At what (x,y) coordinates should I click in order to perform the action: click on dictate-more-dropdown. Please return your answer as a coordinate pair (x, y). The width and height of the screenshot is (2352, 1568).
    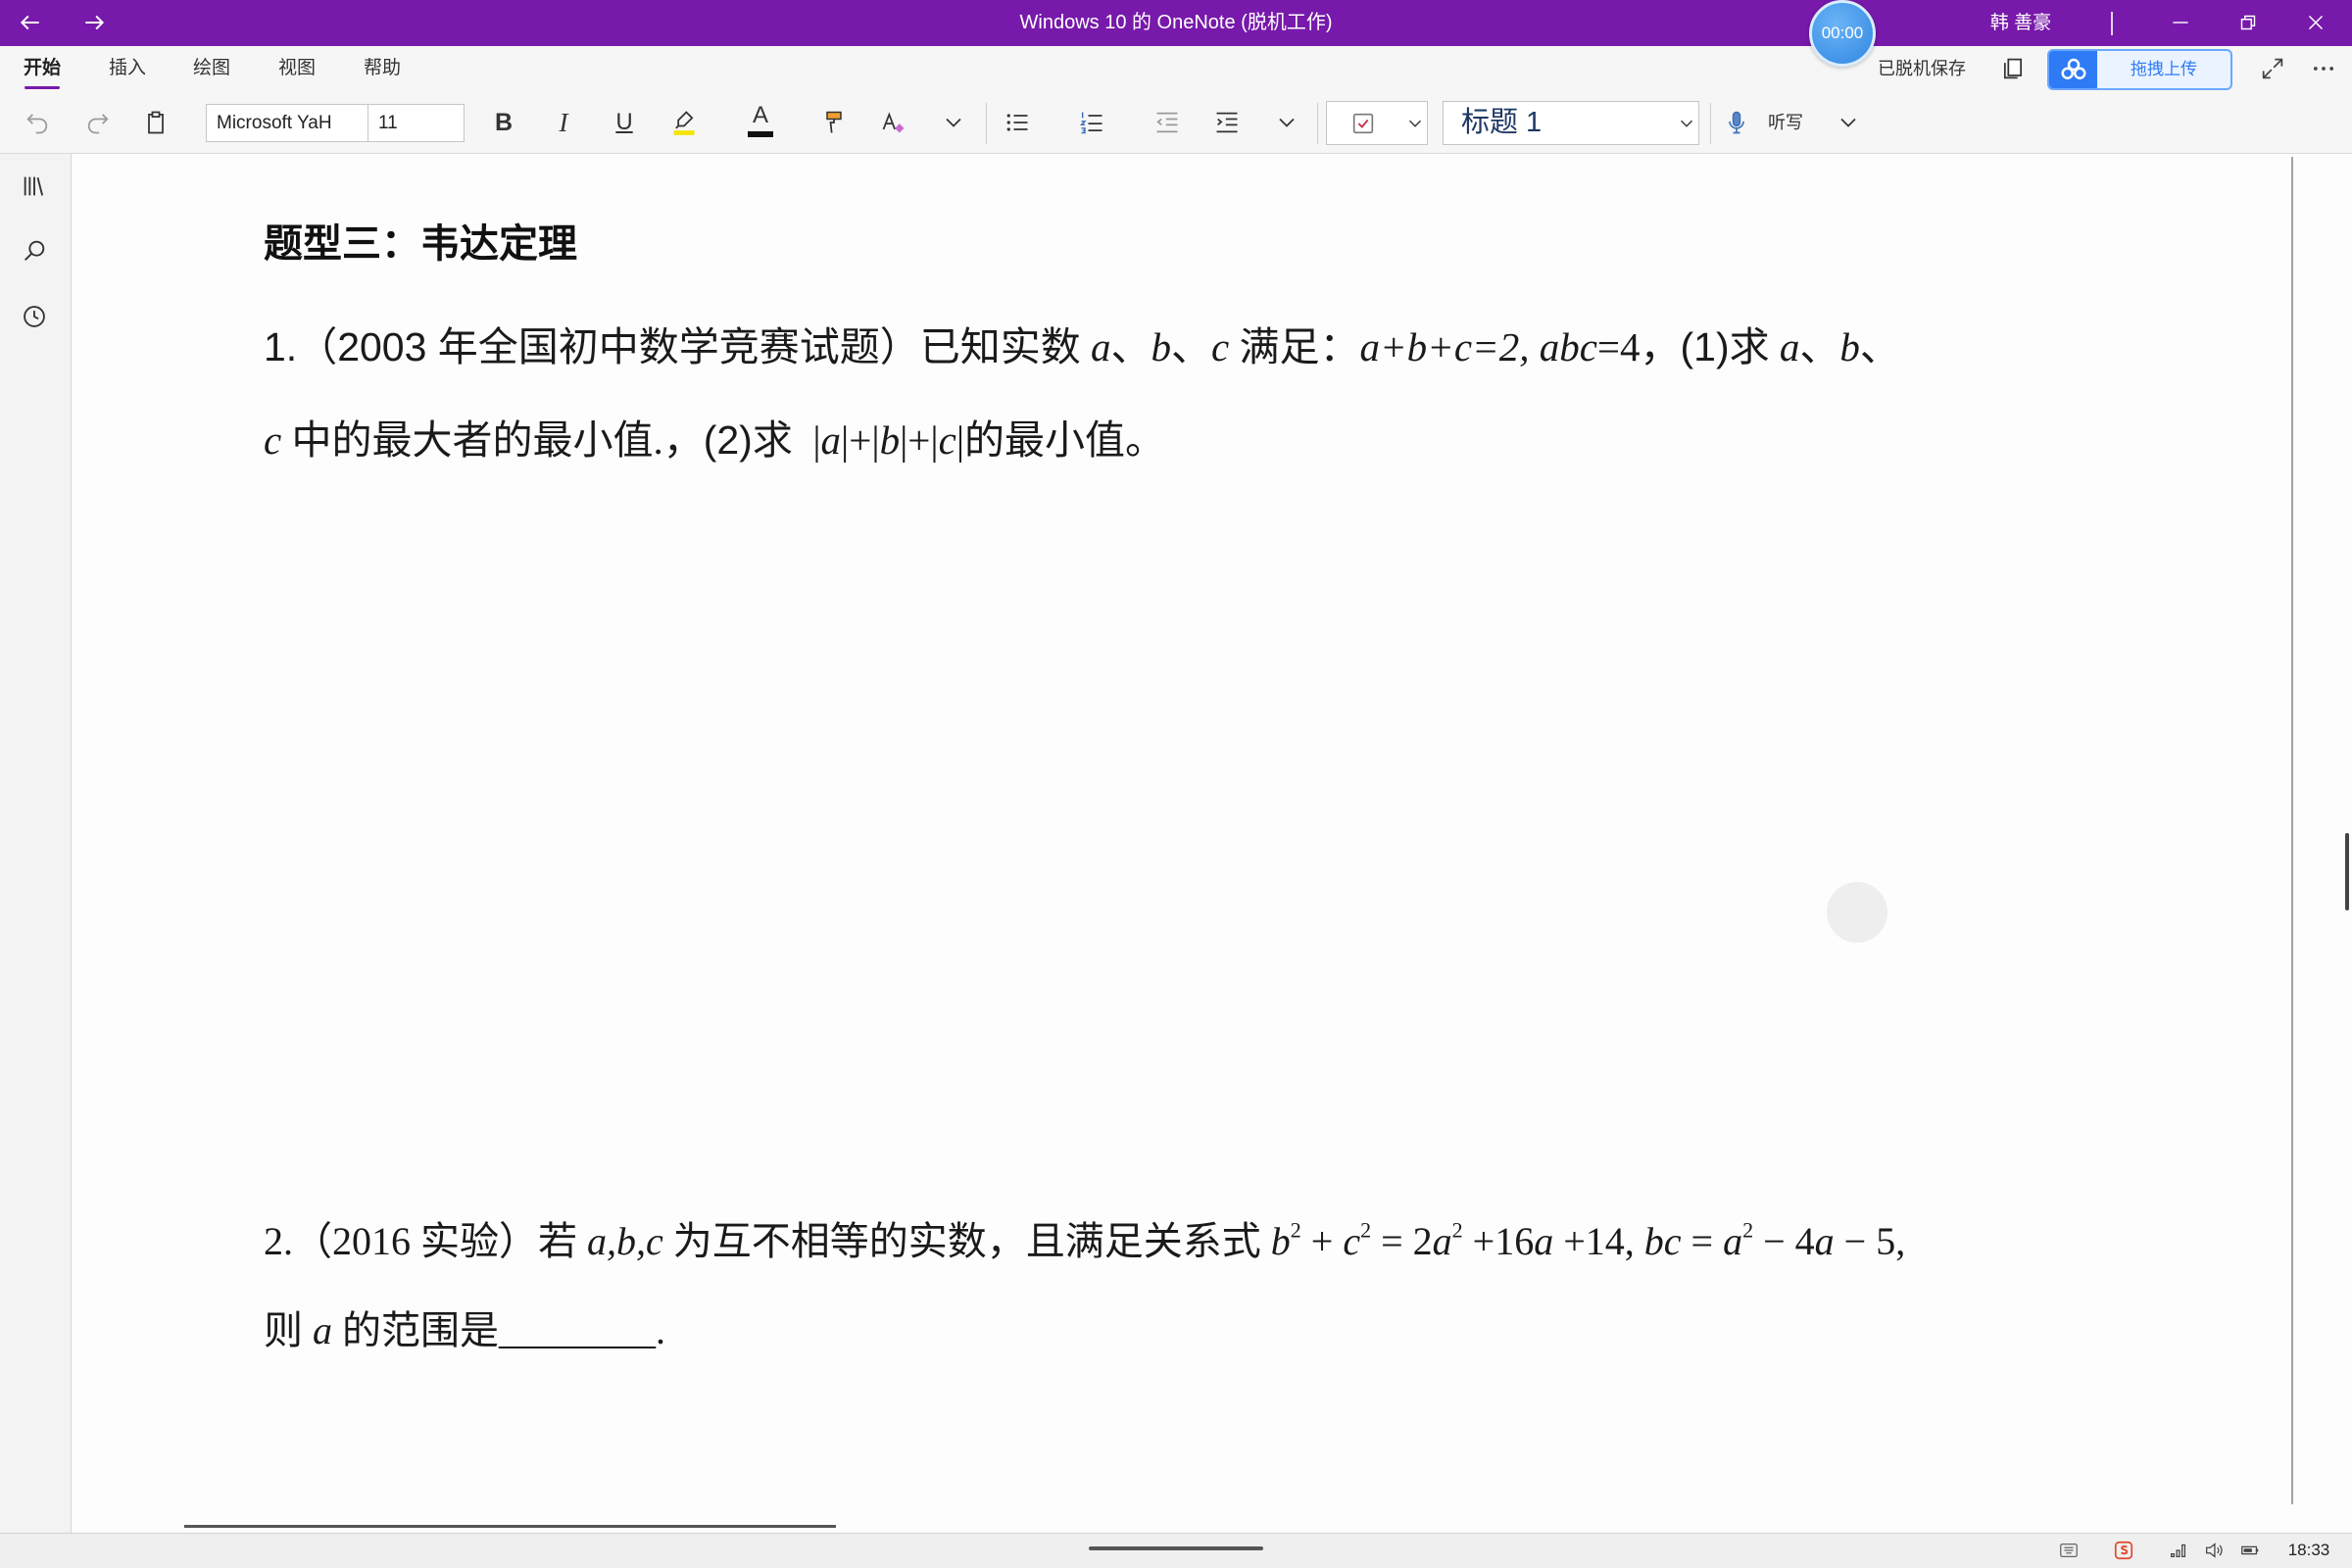
    Looking at the image, I should click on (1848, 122).